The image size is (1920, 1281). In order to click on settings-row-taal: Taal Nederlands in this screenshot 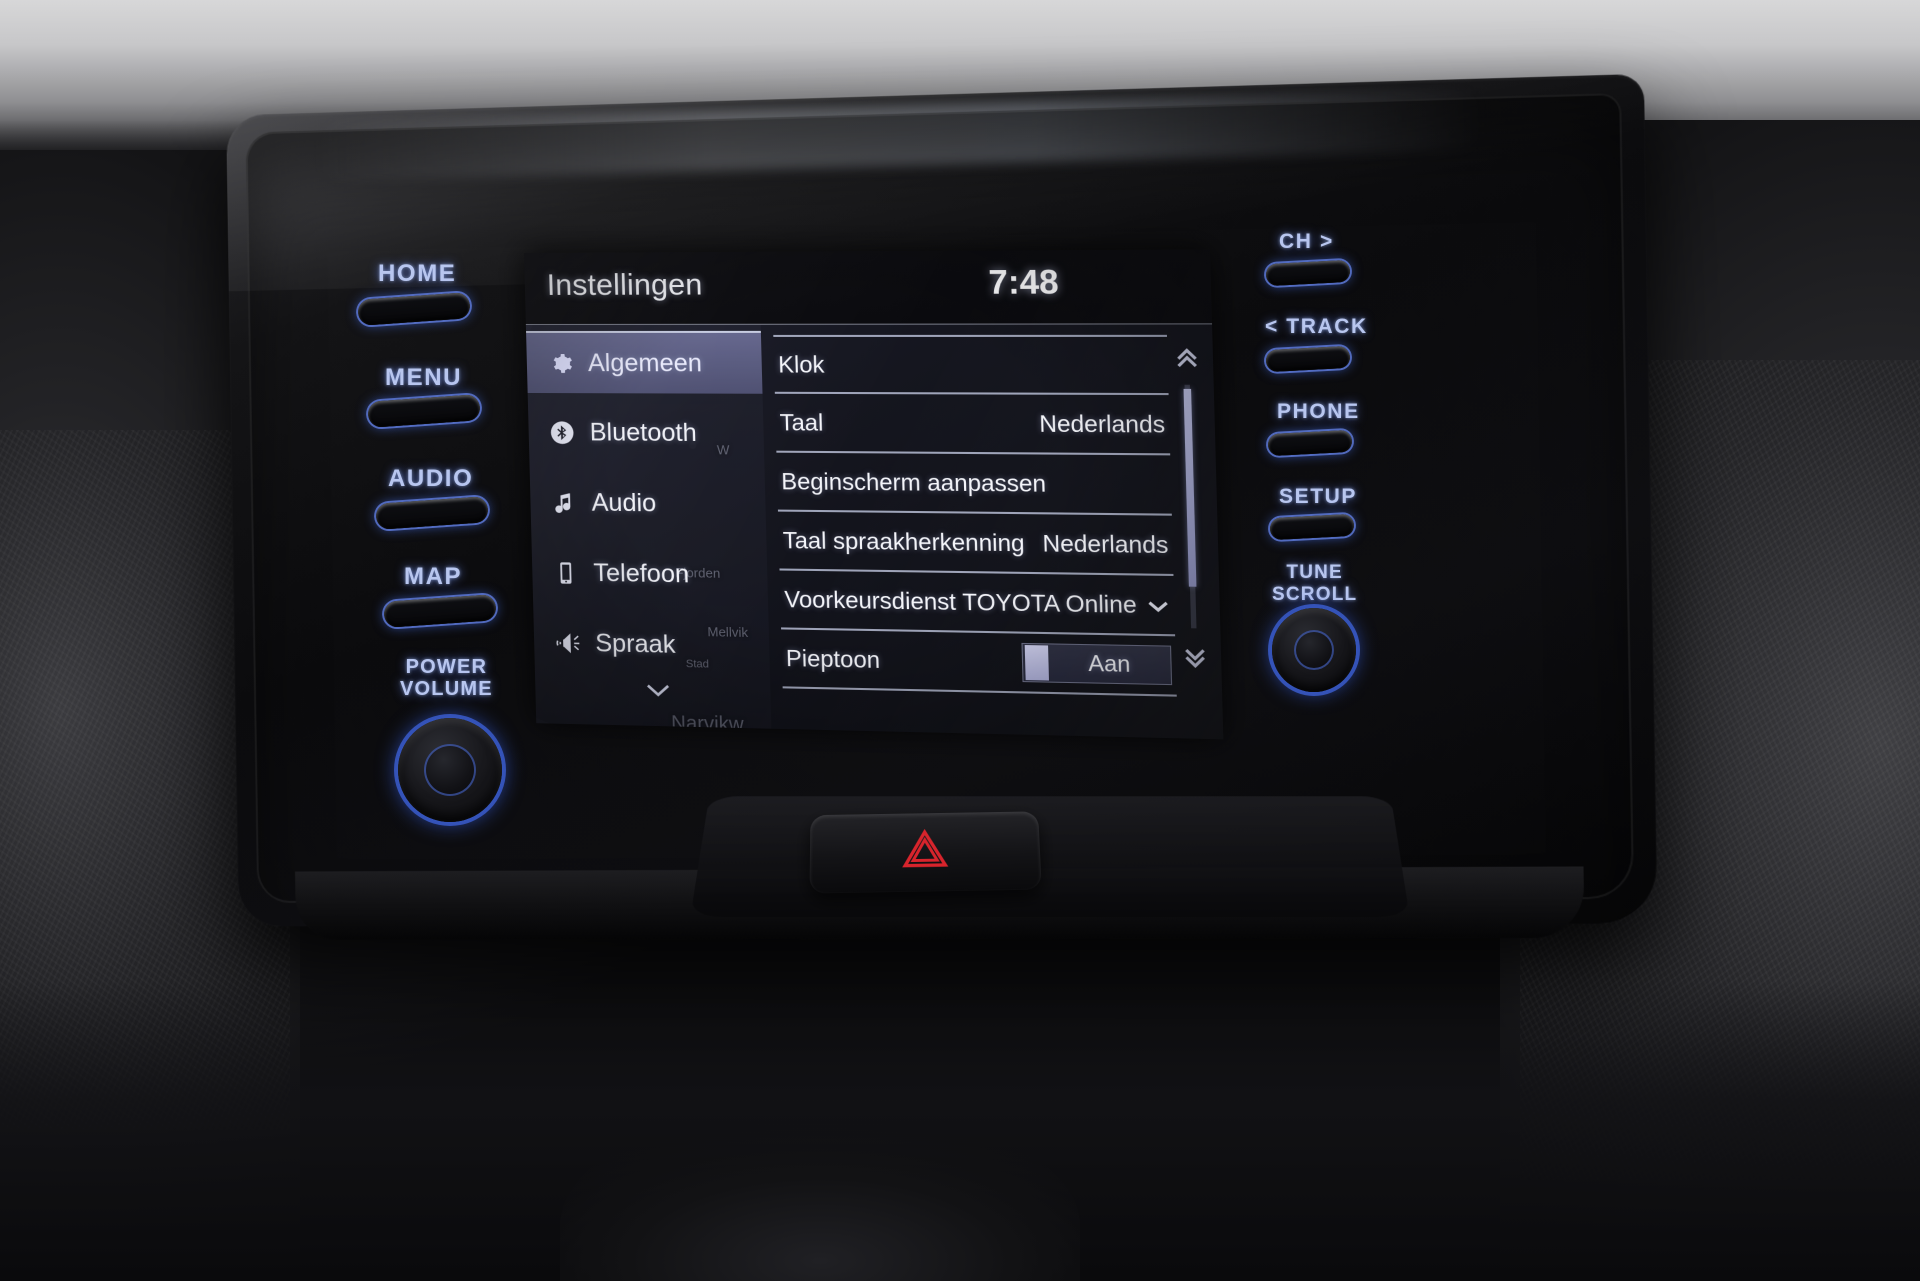, I will do `click(972, 424)`.